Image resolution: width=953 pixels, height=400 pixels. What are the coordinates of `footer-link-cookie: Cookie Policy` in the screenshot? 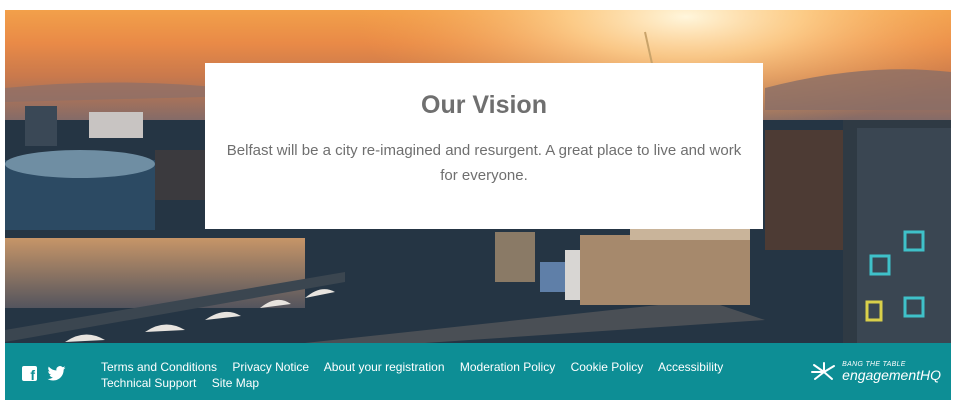 It's located at (607, 367).